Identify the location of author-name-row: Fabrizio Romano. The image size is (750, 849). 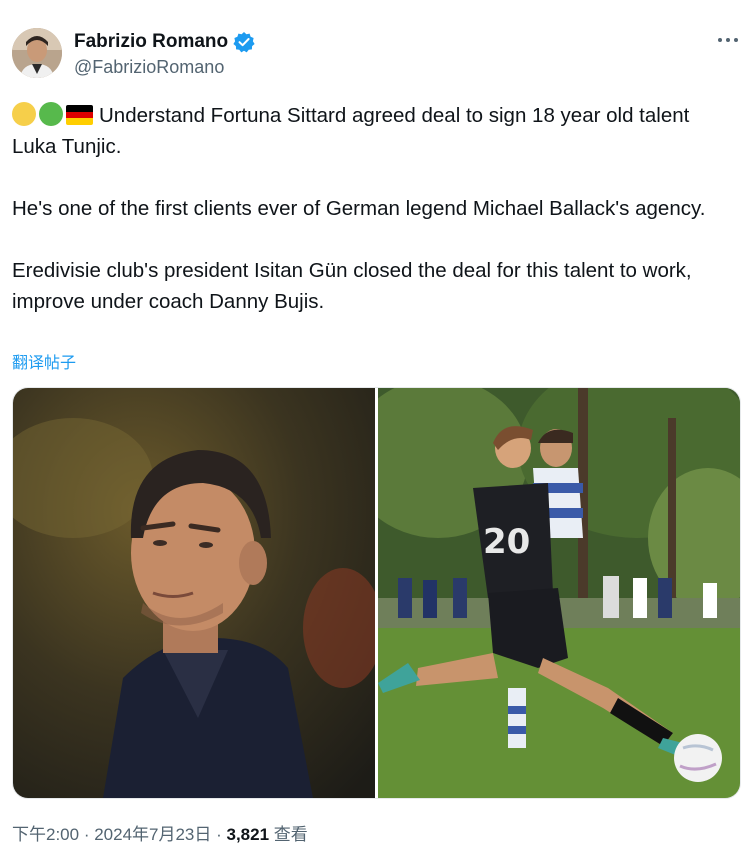
(164, 42).